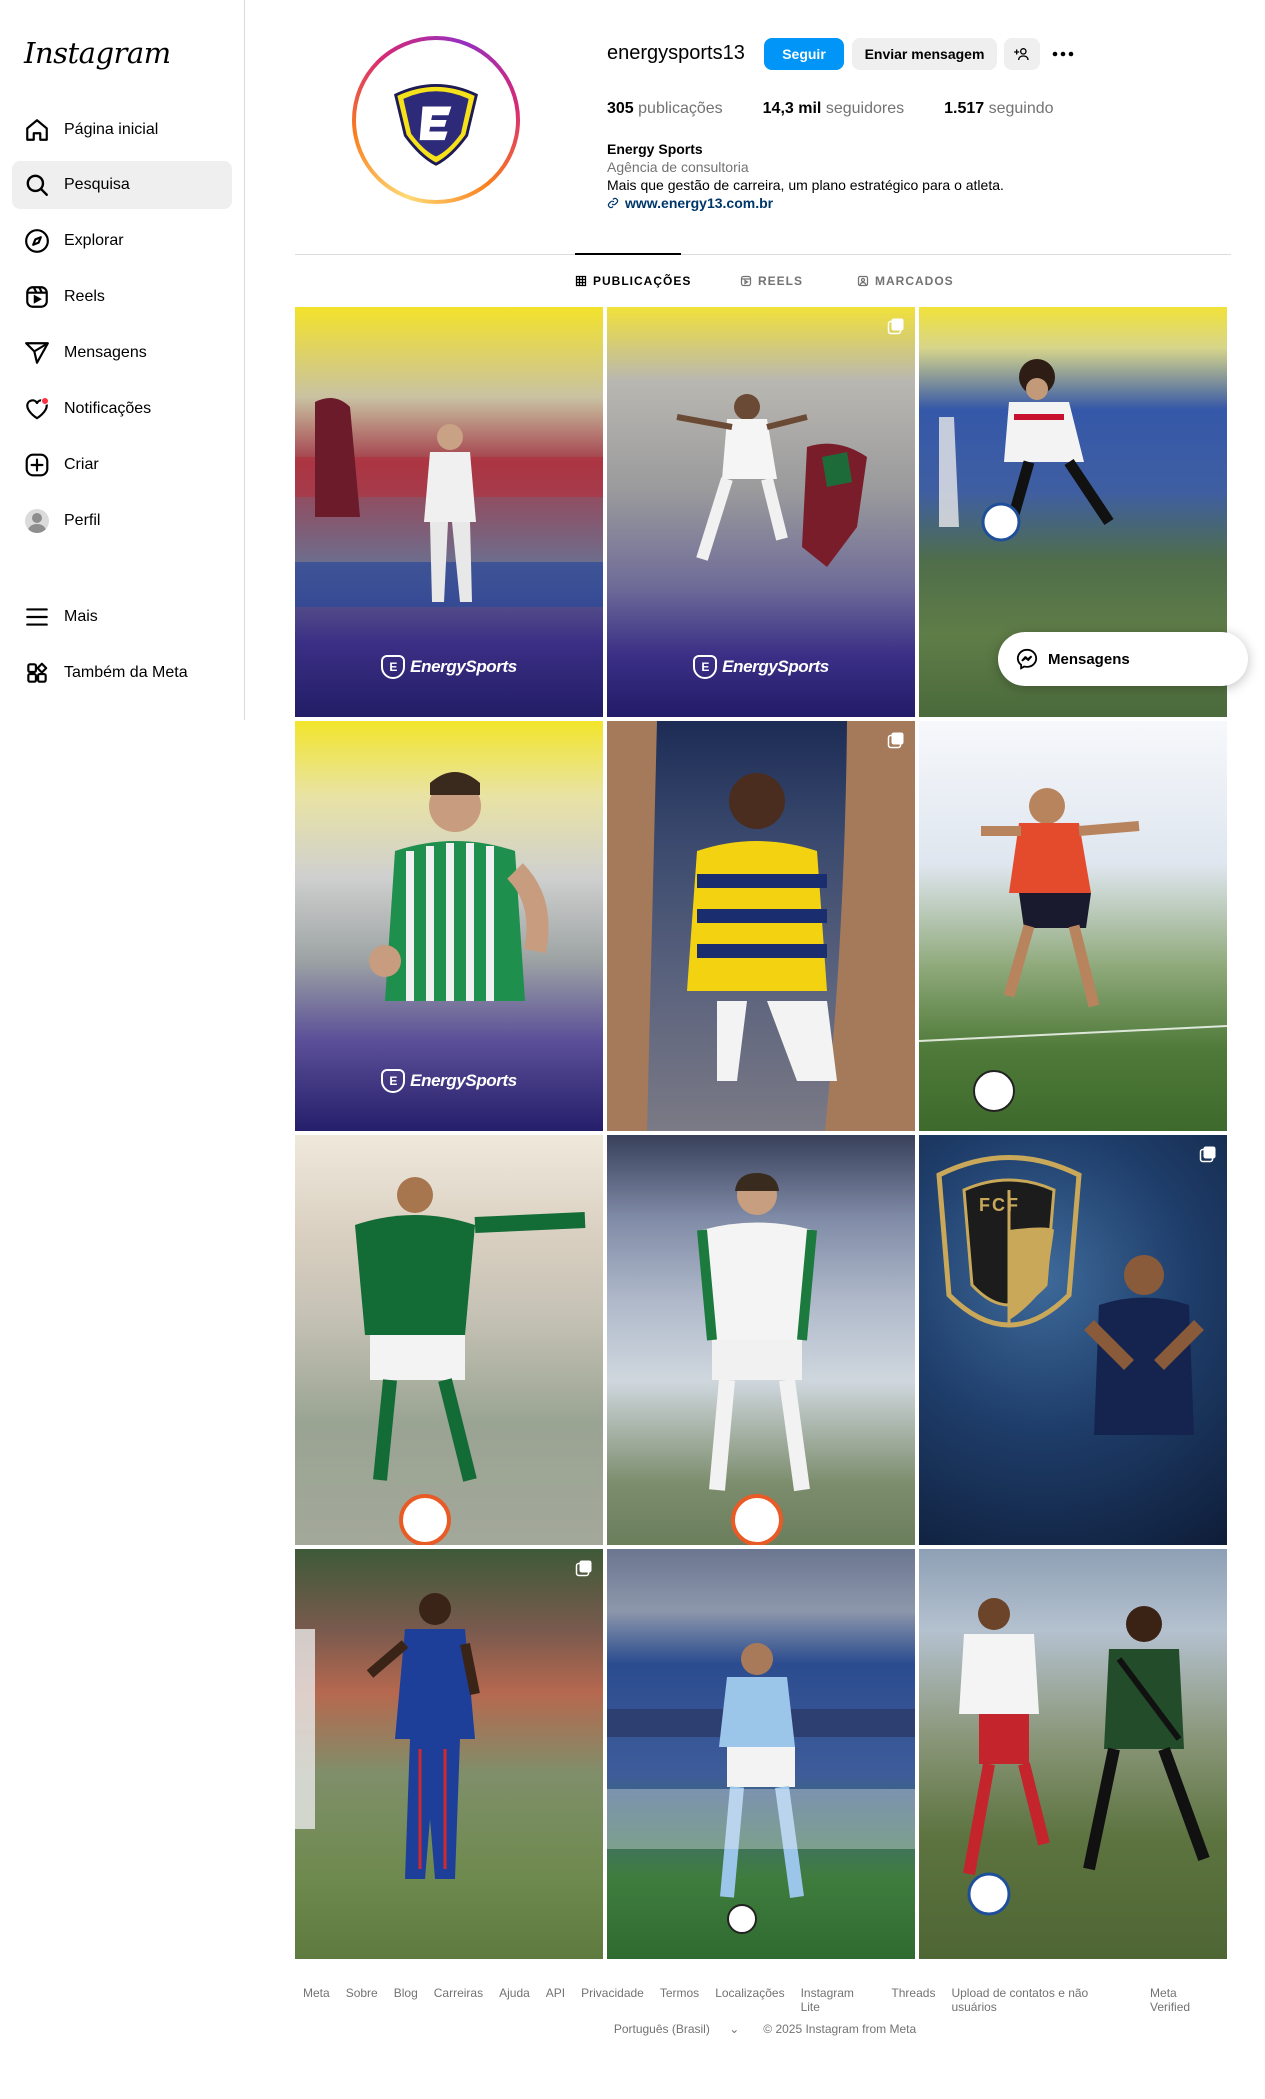 The image size is (1265, 2099). I want to click on footer-link: Sobre, so click(362, 2000).